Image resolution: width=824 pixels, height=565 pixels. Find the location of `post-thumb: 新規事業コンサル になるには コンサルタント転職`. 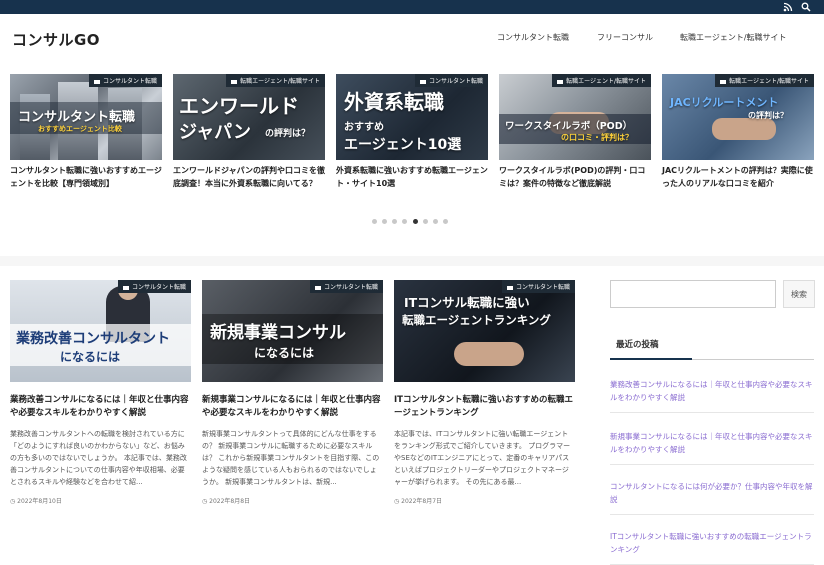

post-thumb: 新規事業コンサル になるには コンサルタント転職 is located at coordinates (292, 331).